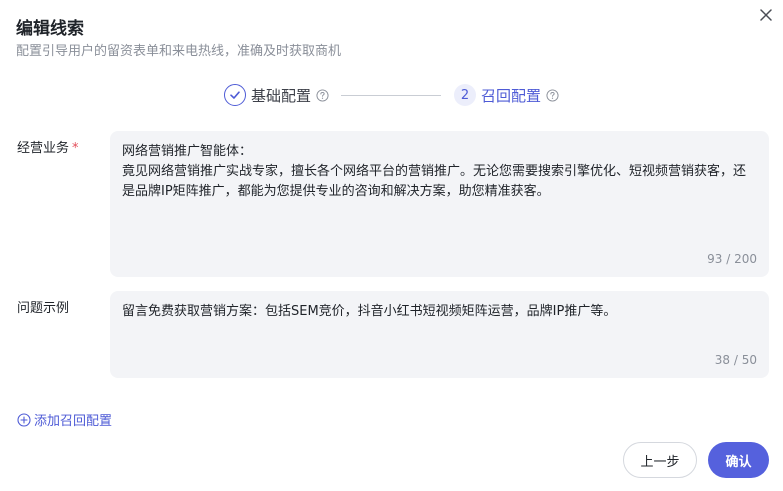  I want to click on plus-circle-icon, so click(24, 419).